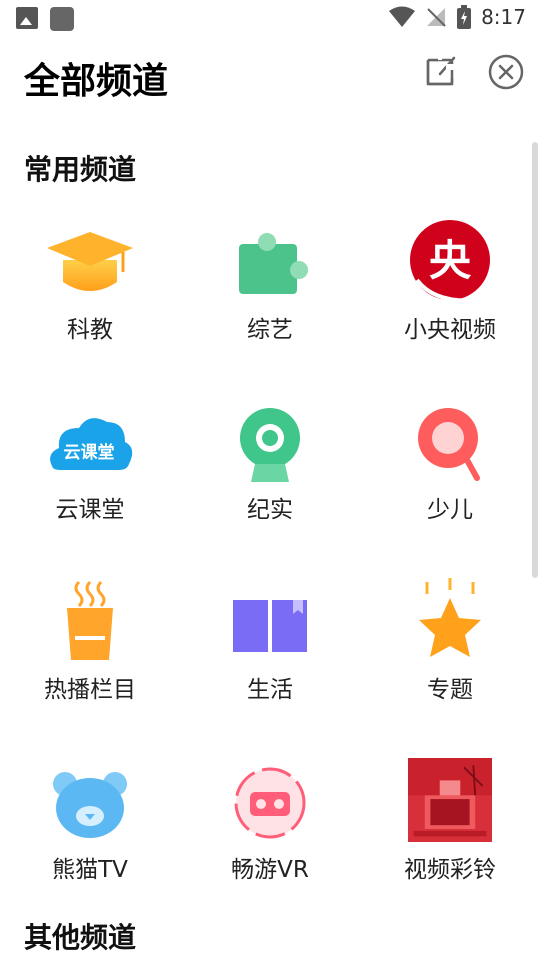  Describe the element at coordinates (270, 300) in the screenshot. I see `channel-item-zongyi: 综艺` at that location.